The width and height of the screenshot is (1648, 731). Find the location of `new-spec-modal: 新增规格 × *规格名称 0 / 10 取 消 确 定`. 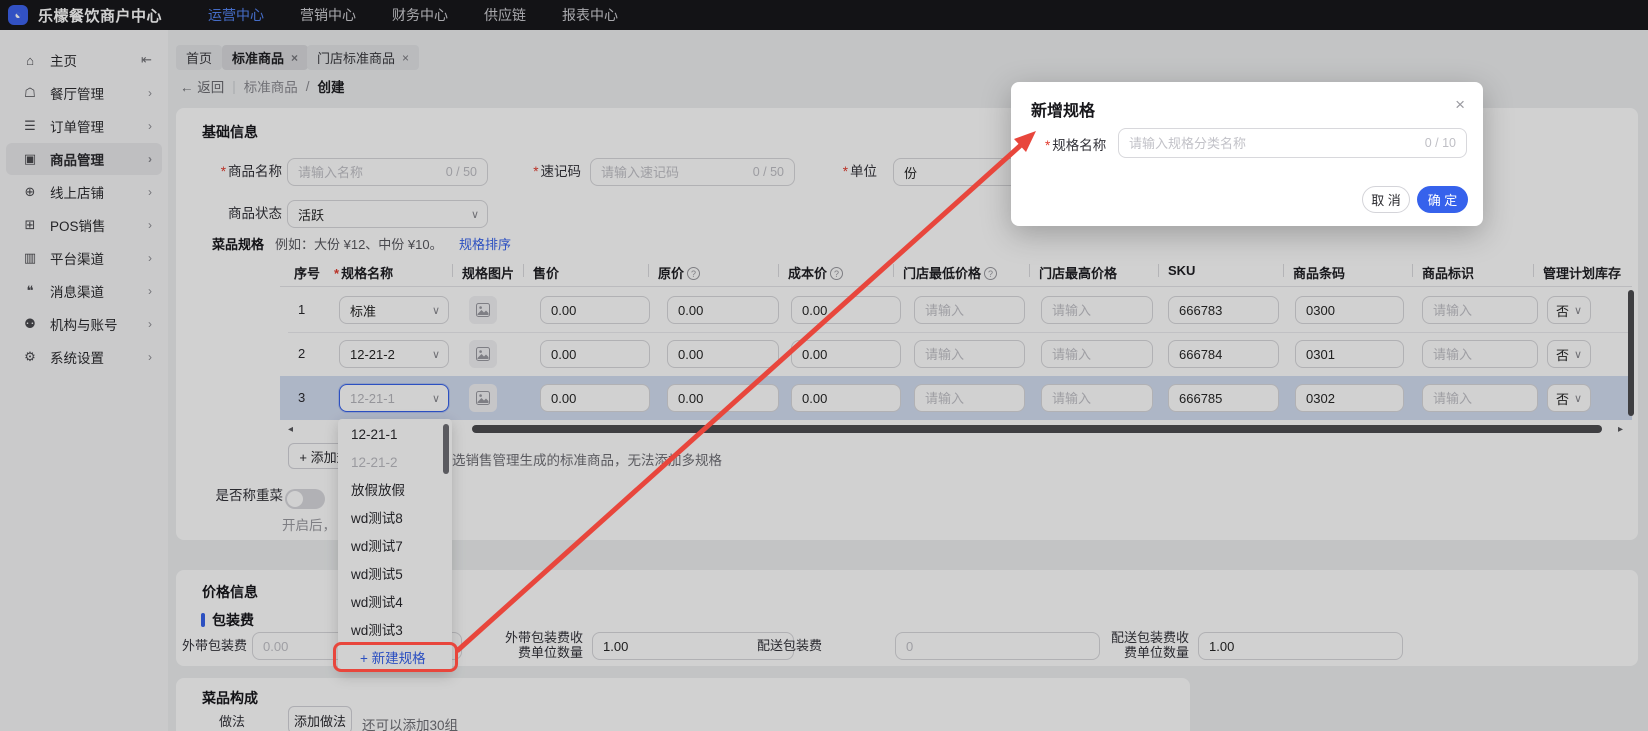

new-spec-modal: 新增规格 × *规格名称 0 / 10 取 消 确 定 is located at coordinates (1247, 154).